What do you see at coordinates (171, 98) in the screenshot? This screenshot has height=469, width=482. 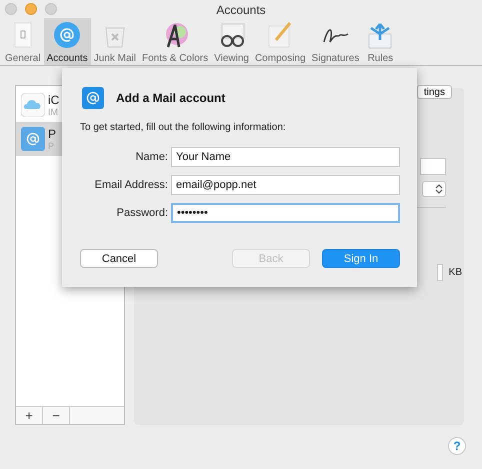 I see `sheet-title: Add a Mail account` at bounding box center [171, 98].